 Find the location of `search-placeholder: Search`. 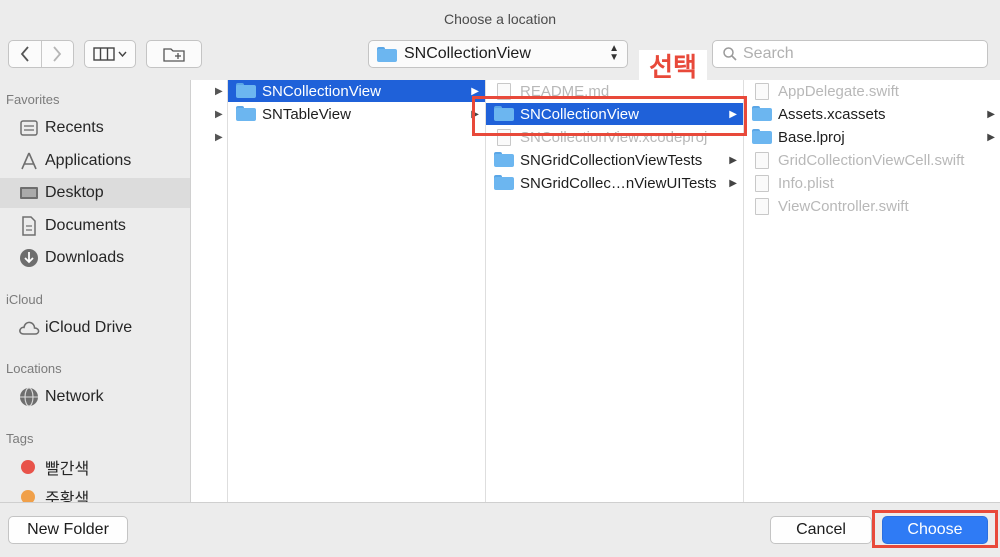

search-placeholder: Search is located at coordinates (768, 53).